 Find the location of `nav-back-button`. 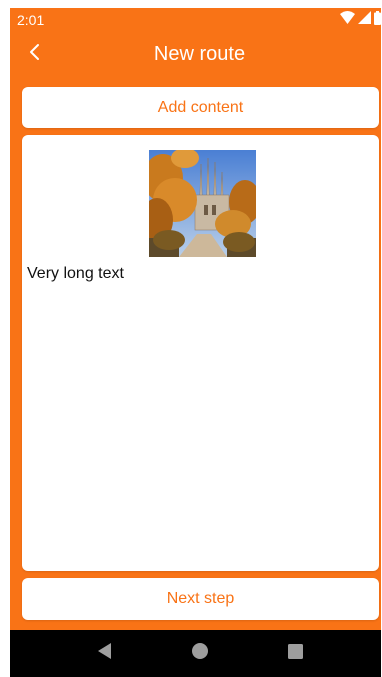

nav-back-button is located at coordinates (105, 653).